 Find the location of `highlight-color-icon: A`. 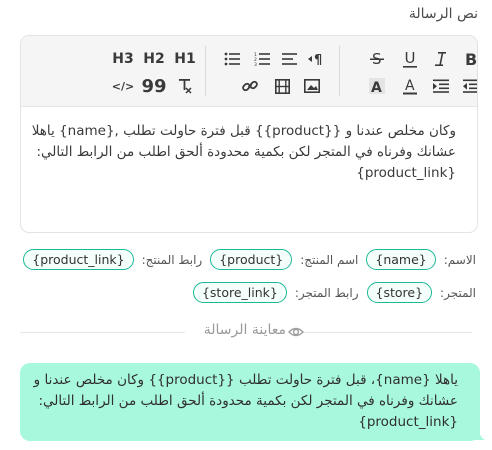

highlight-color-icon: A is located at coordinates (377, 86).